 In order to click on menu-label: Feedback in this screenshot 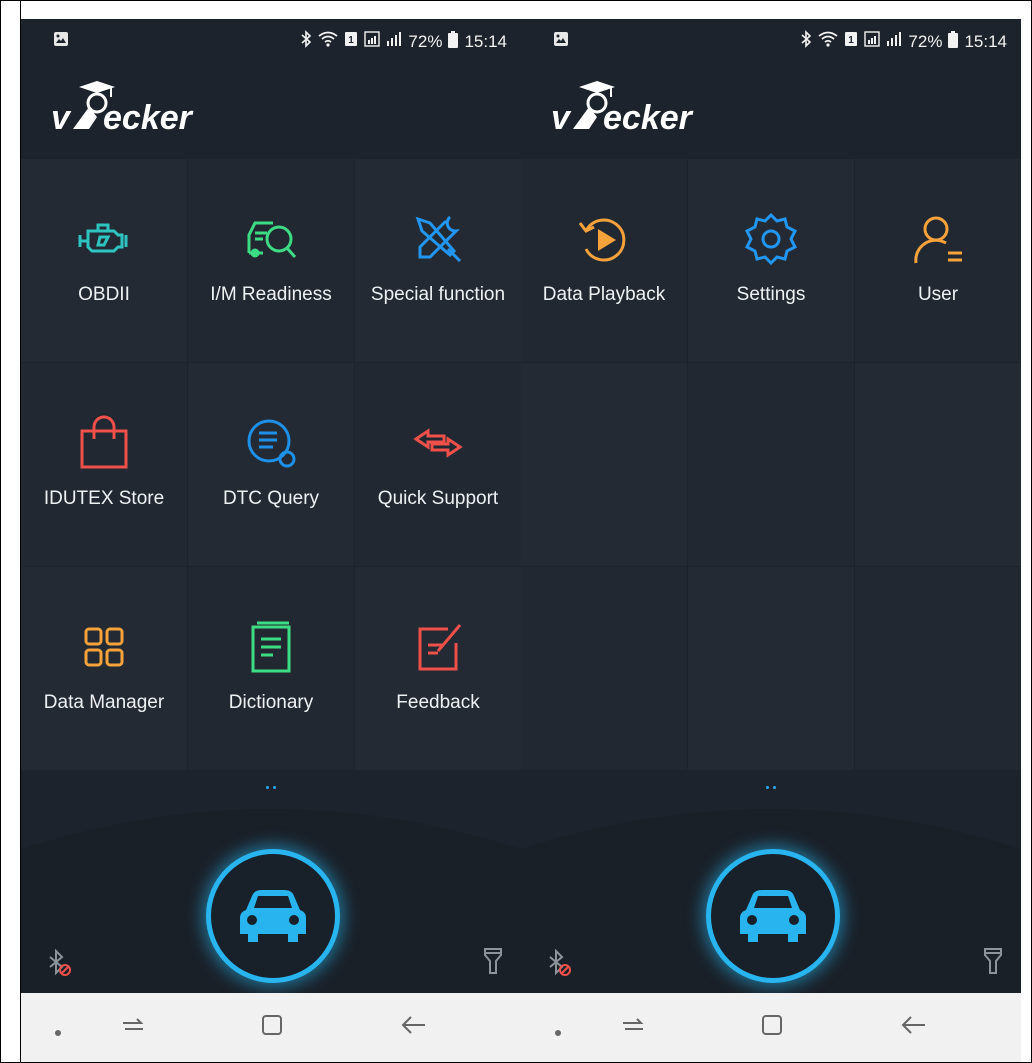, I will do `click(438, 702)`.